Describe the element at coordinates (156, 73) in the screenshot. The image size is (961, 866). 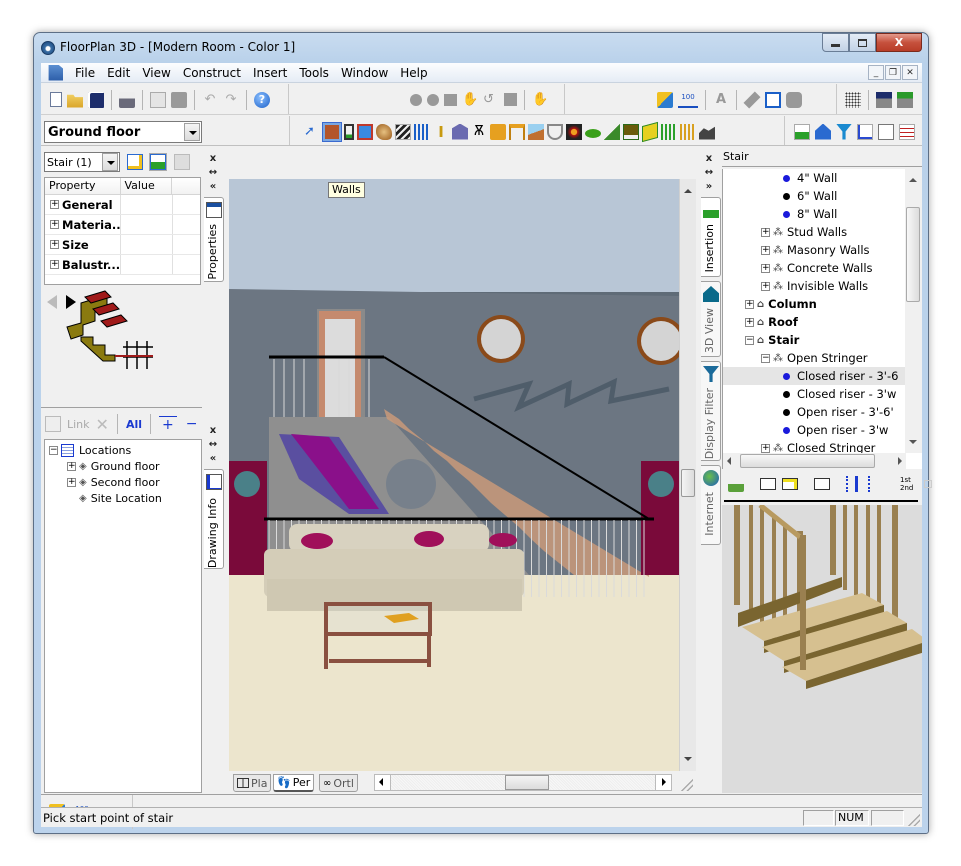
I see `menu-view: View` at that location.